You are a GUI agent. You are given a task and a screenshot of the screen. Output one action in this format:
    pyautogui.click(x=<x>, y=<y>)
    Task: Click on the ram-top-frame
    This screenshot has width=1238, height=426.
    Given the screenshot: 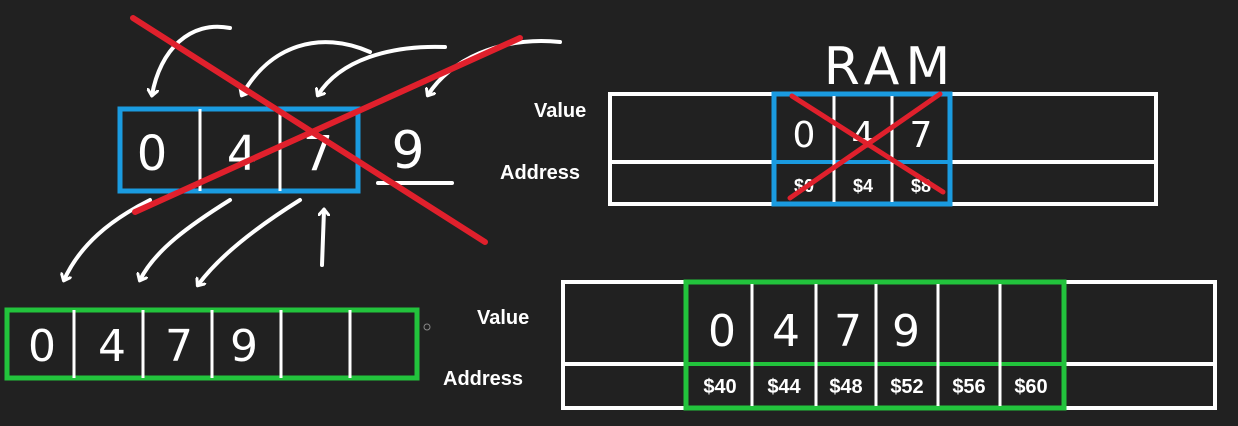 What is the action you would take?
    pyautogui.click(x=883, y=149)
    